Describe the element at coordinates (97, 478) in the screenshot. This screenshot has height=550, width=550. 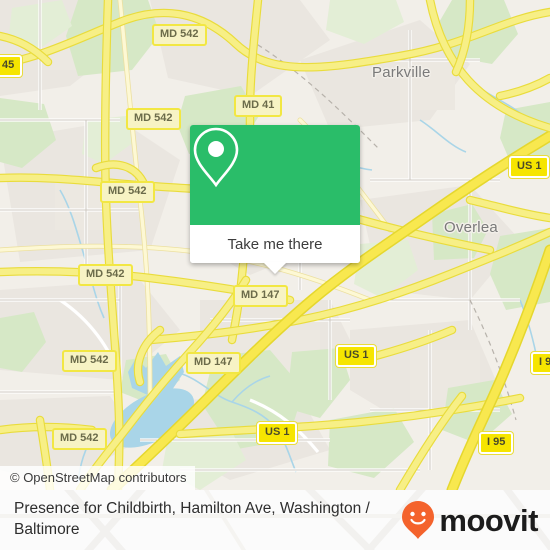
I see `osm-attribution: © OpenStreetMap contributors` at that location.